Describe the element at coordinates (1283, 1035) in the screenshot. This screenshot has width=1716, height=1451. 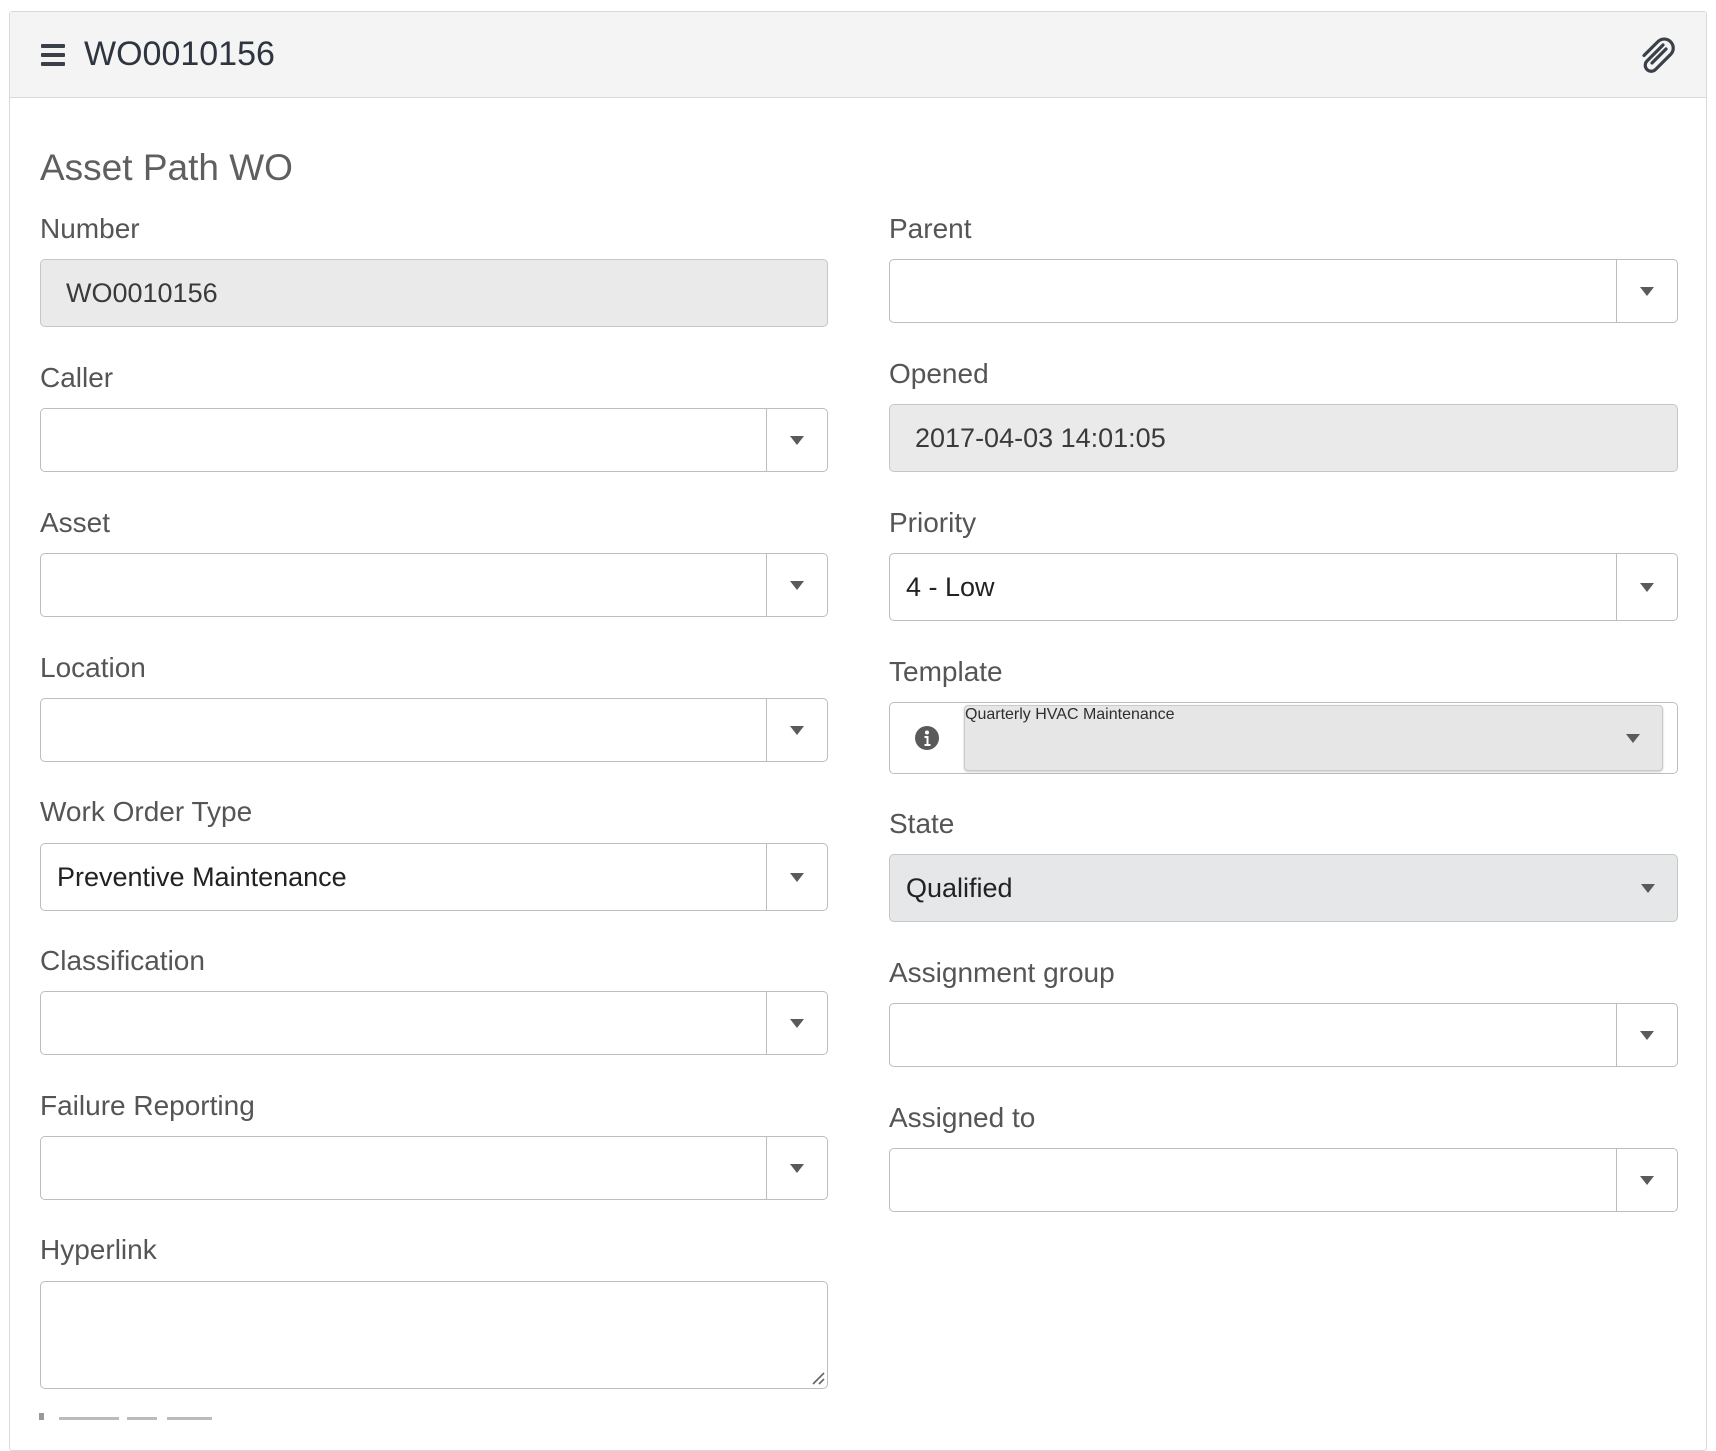
I see `assignment-group-select` at that location.